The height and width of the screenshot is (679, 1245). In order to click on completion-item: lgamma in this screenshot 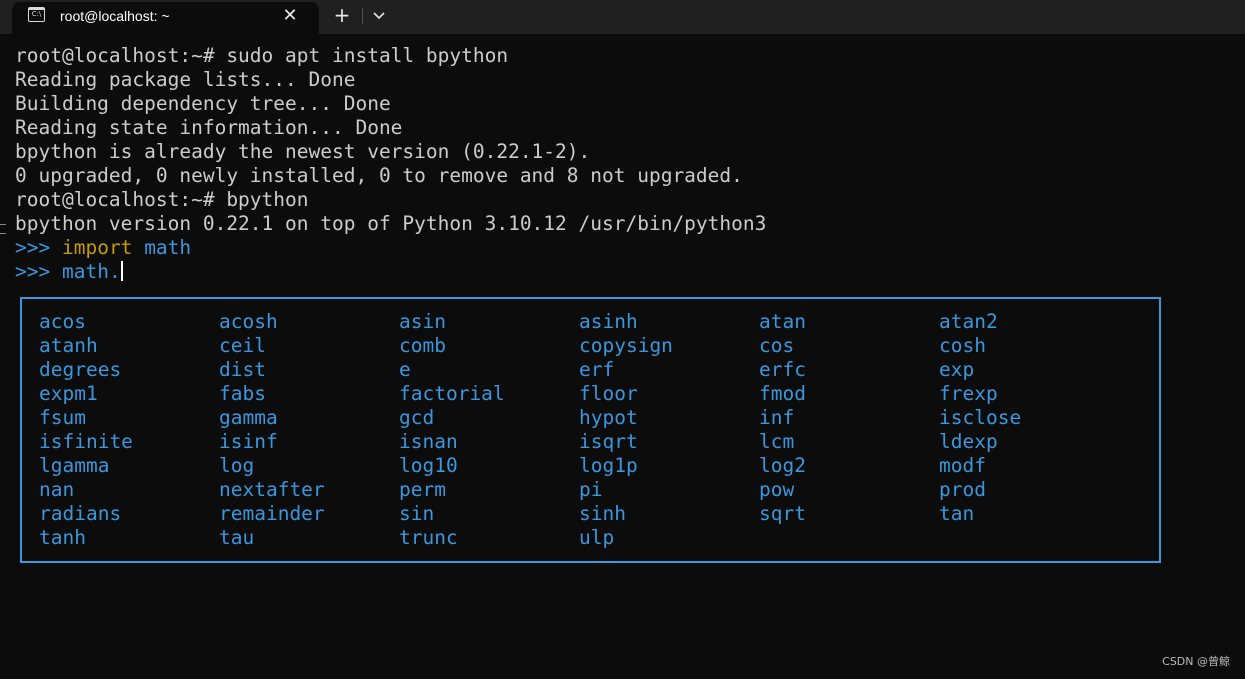, I will do `click(74, 466)`.